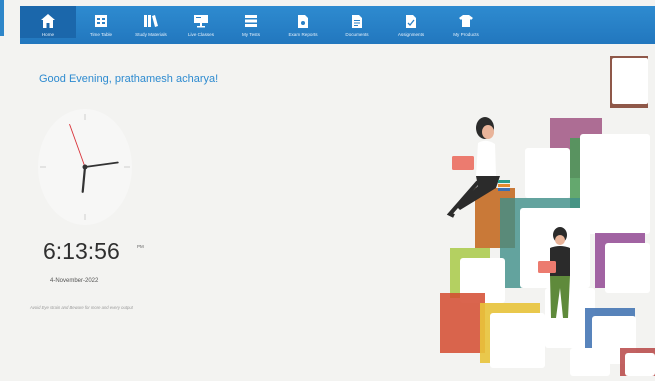 The width and height of the screenshot is (655, 381). I want to click on nav-item-exam-reports: Exam Reports, so click(303, 22).